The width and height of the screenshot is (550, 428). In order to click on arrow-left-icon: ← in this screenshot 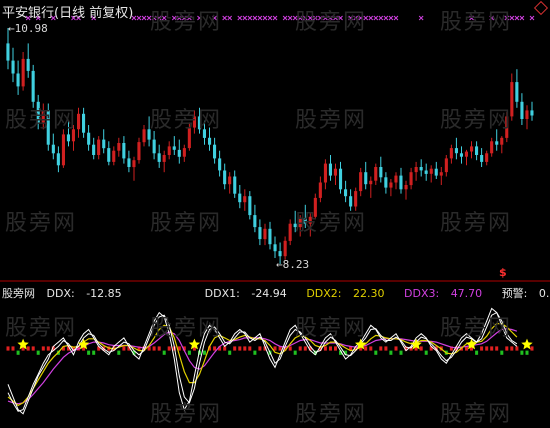, I will do `click(11, 28)`.